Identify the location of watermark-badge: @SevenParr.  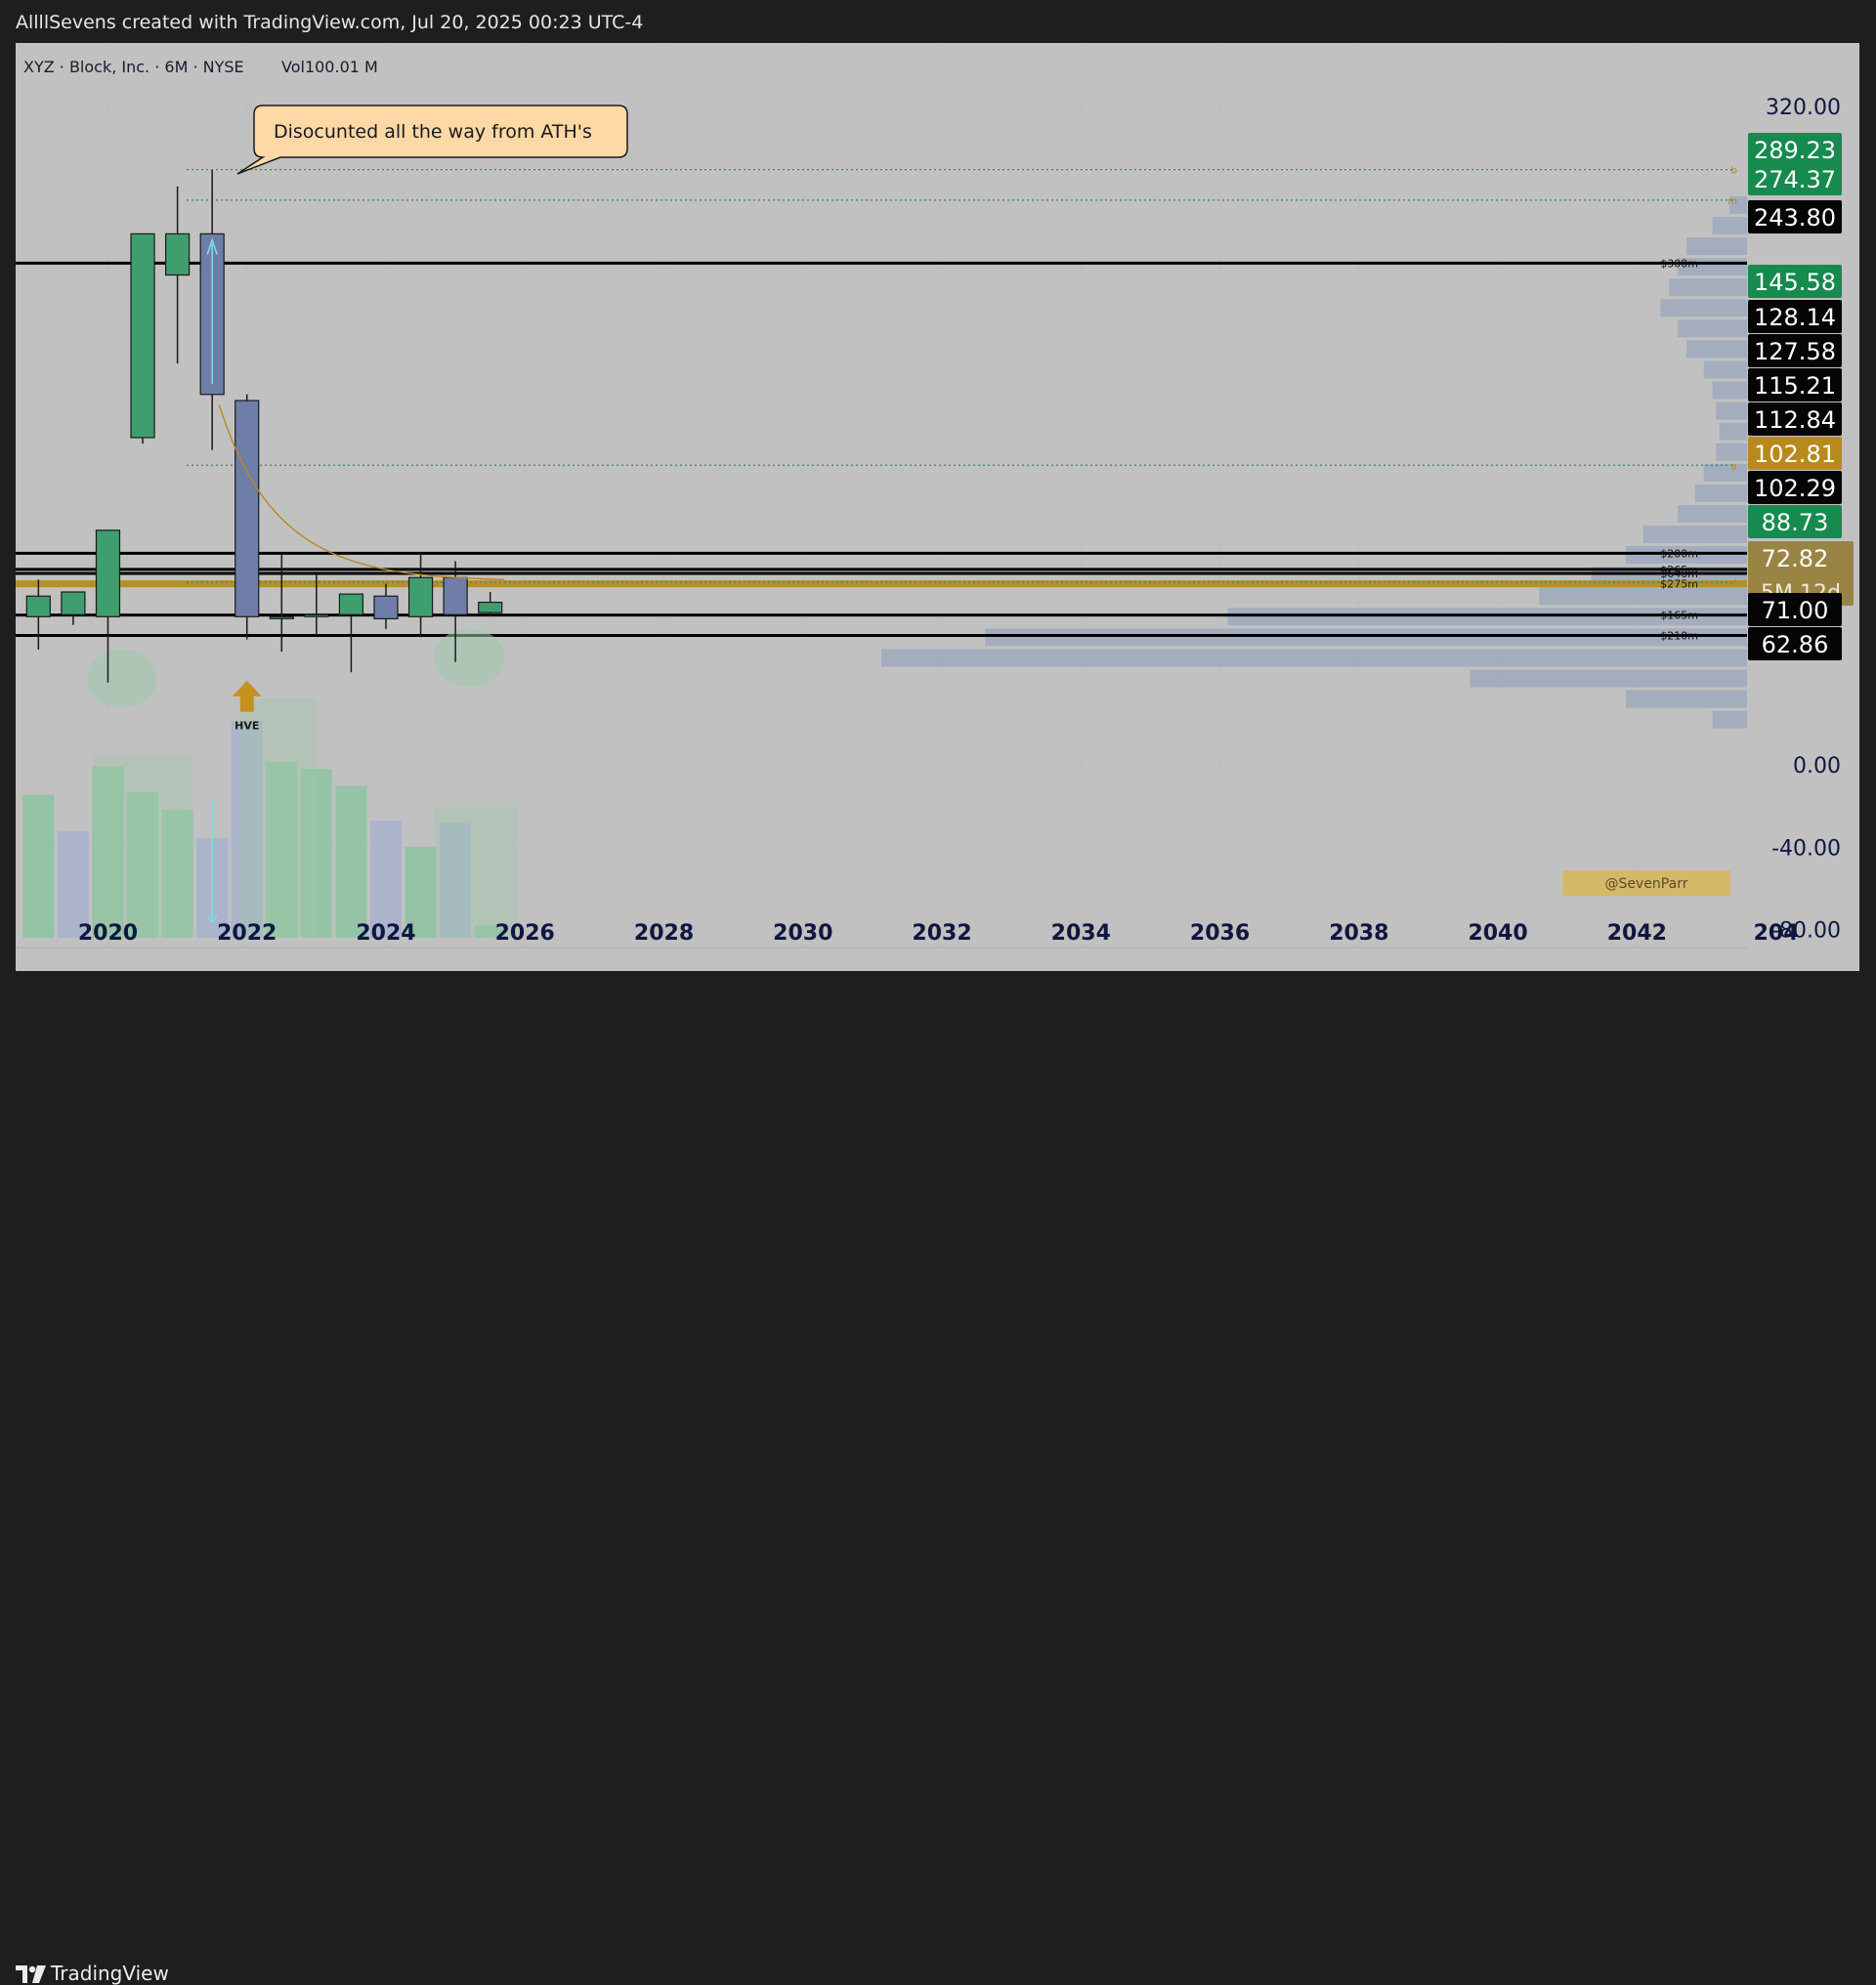
(1646, 883).